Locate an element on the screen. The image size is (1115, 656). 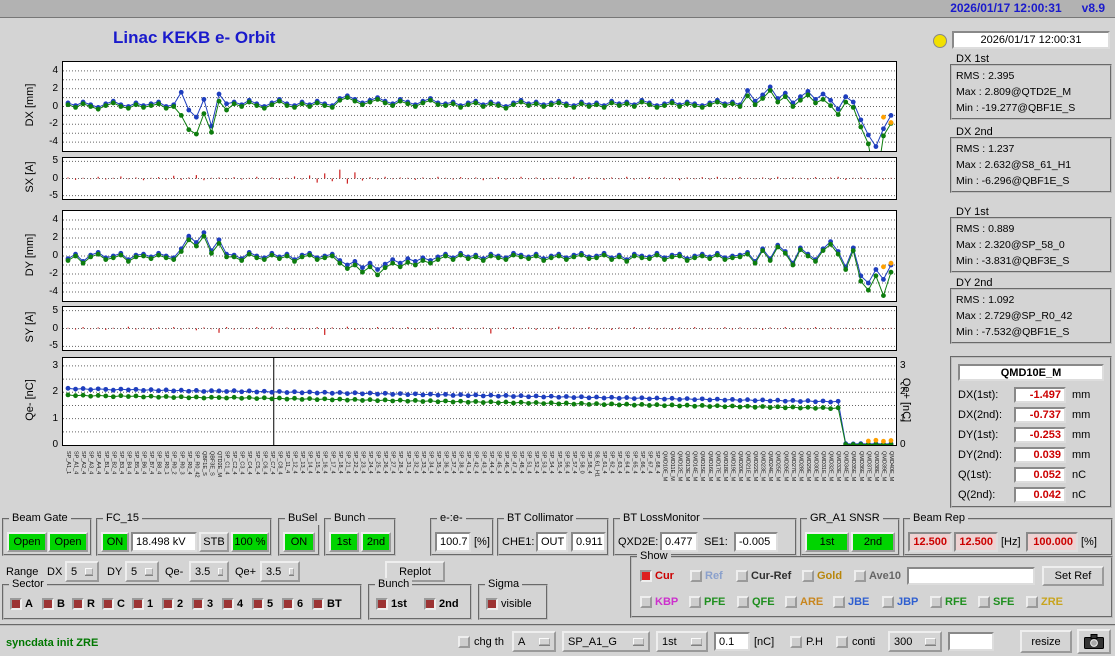
show-jbp-label: JBP is located at coordinates (908, 602).